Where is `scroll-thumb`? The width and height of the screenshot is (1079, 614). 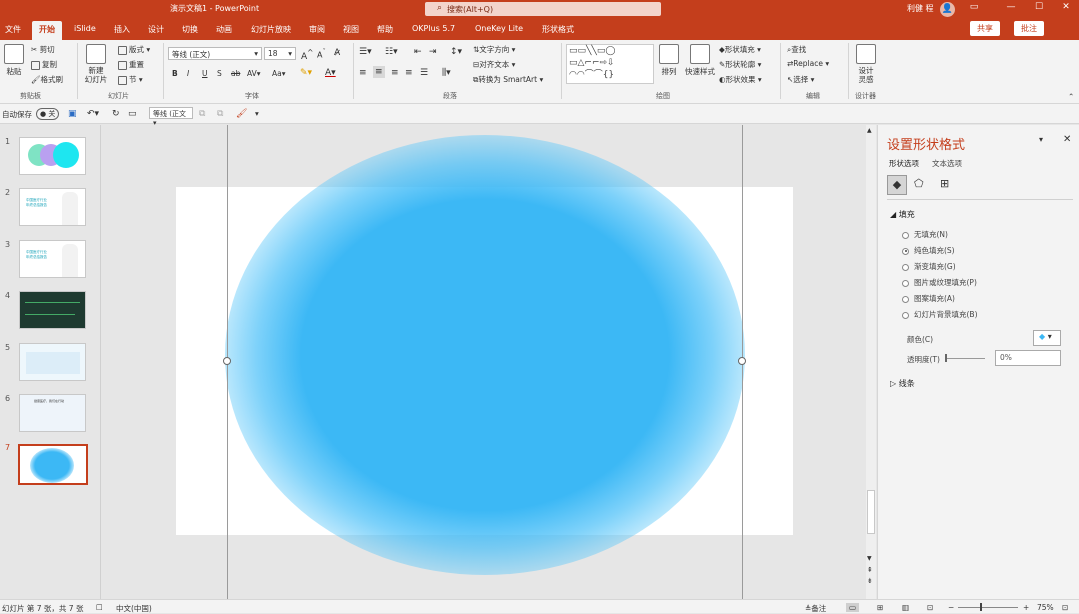 scroll-thumb is located at coordinates (871, 512).